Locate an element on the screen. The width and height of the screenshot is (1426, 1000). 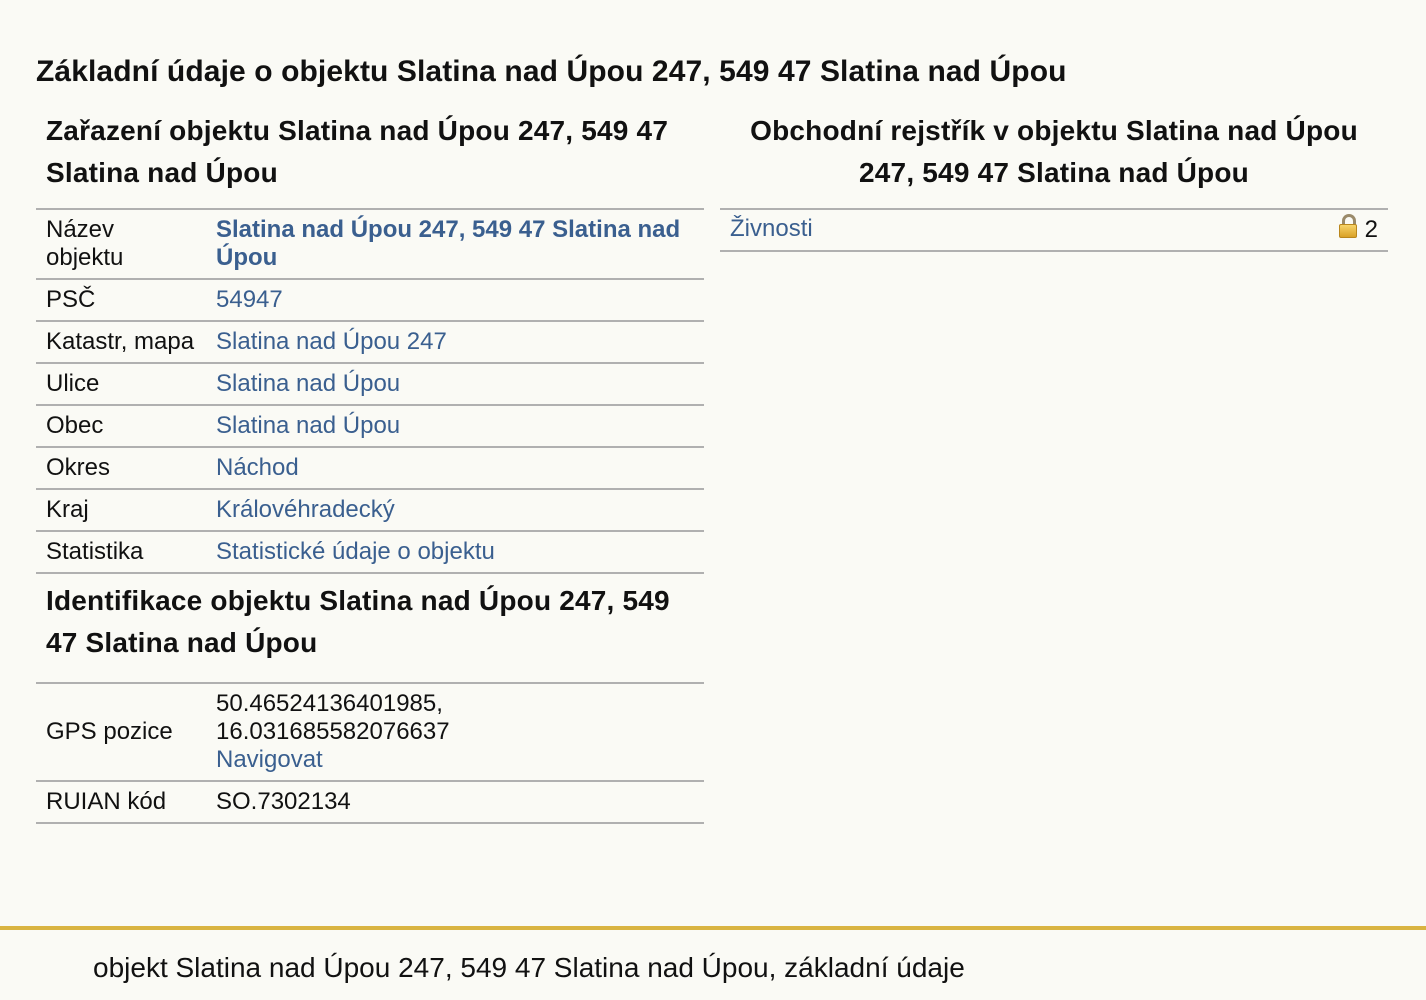
row-label-district: Okres is located at coordinates (78, 467).